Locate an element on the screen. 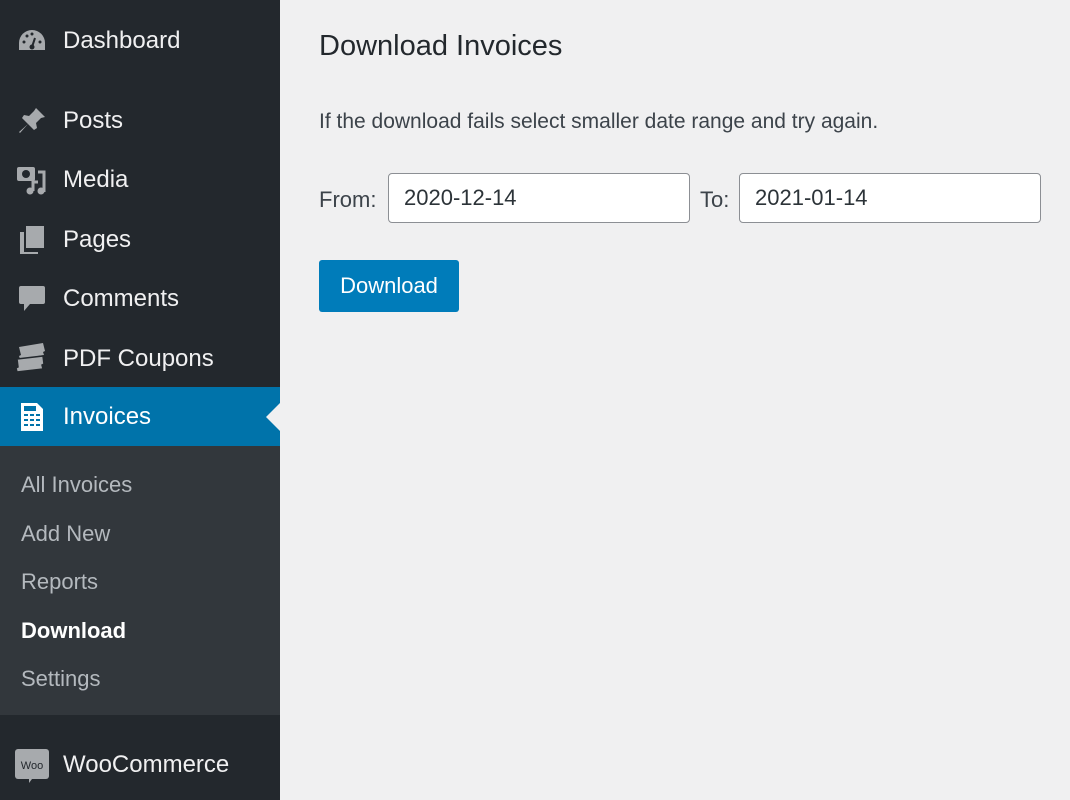 Image resolution: width=1070 pixels, height=800 pixels. pin-icon is located at coordinates (32, 121).